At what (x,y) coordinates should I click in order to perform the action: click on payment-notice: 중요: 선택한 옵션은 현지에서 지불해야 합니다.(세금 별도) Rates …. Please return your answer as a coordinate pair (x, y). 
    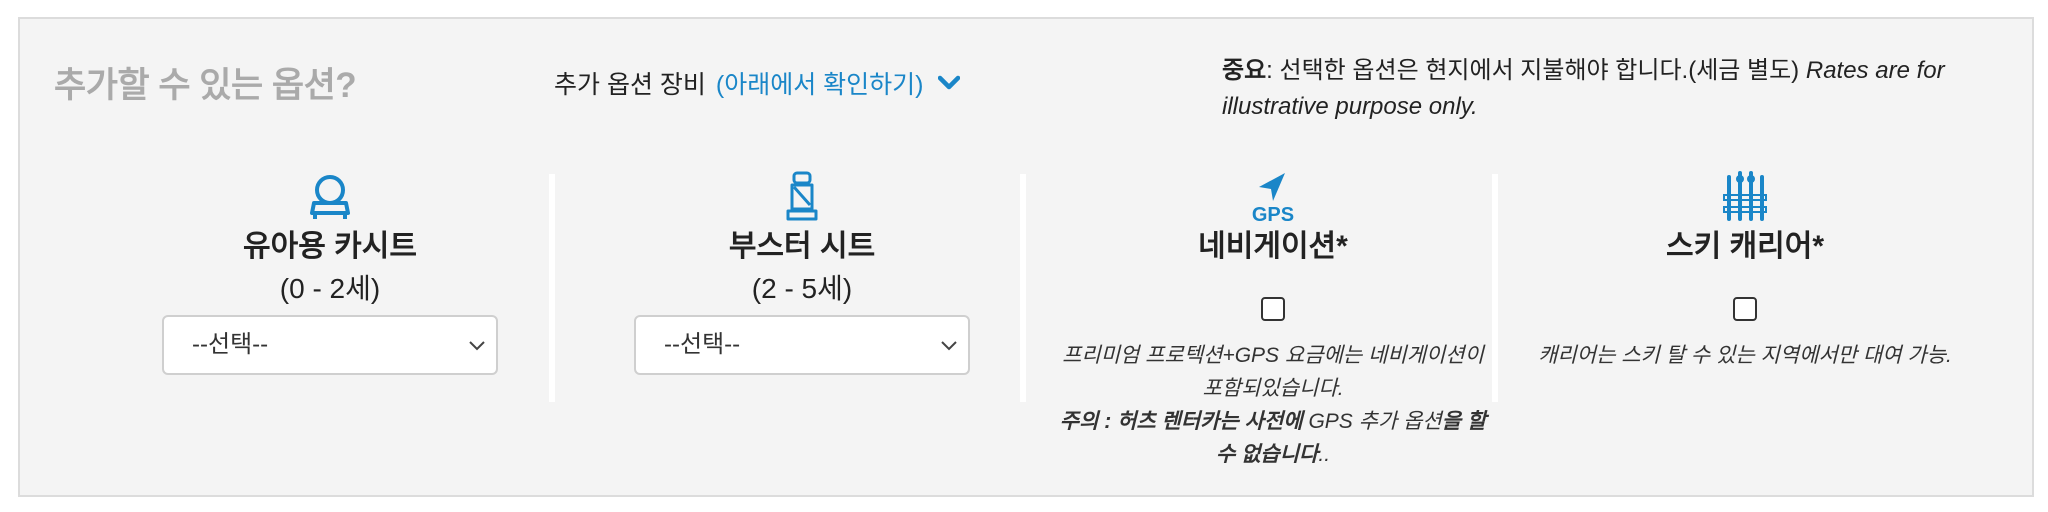
    Looking at the image, I should click on (1612, 89).